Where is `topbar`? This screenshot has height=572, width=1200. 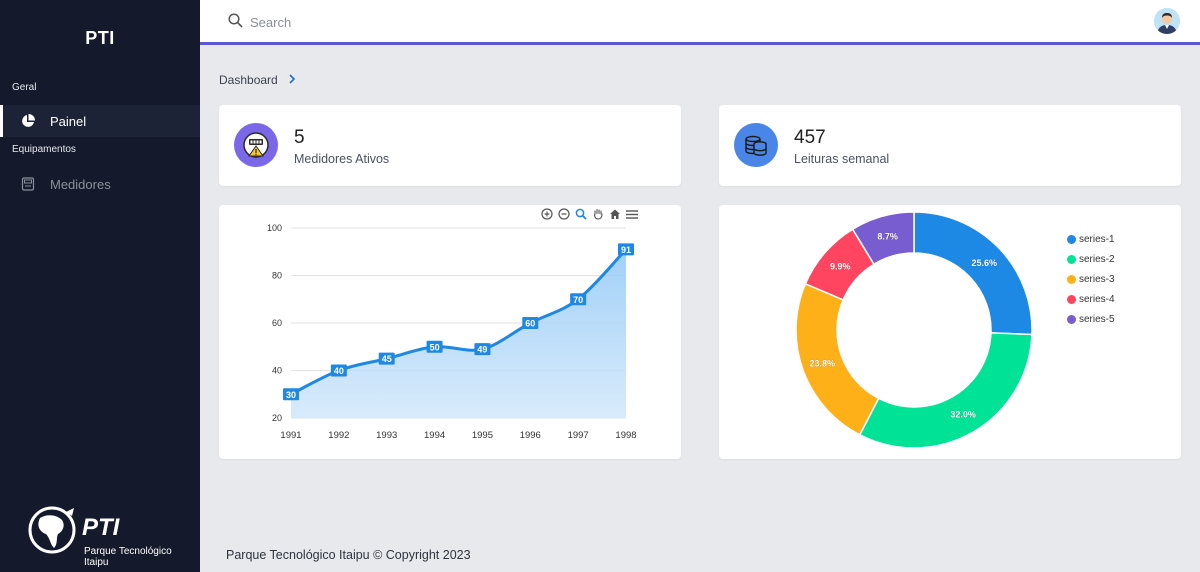
topbar is located at coordinates (700, 22).